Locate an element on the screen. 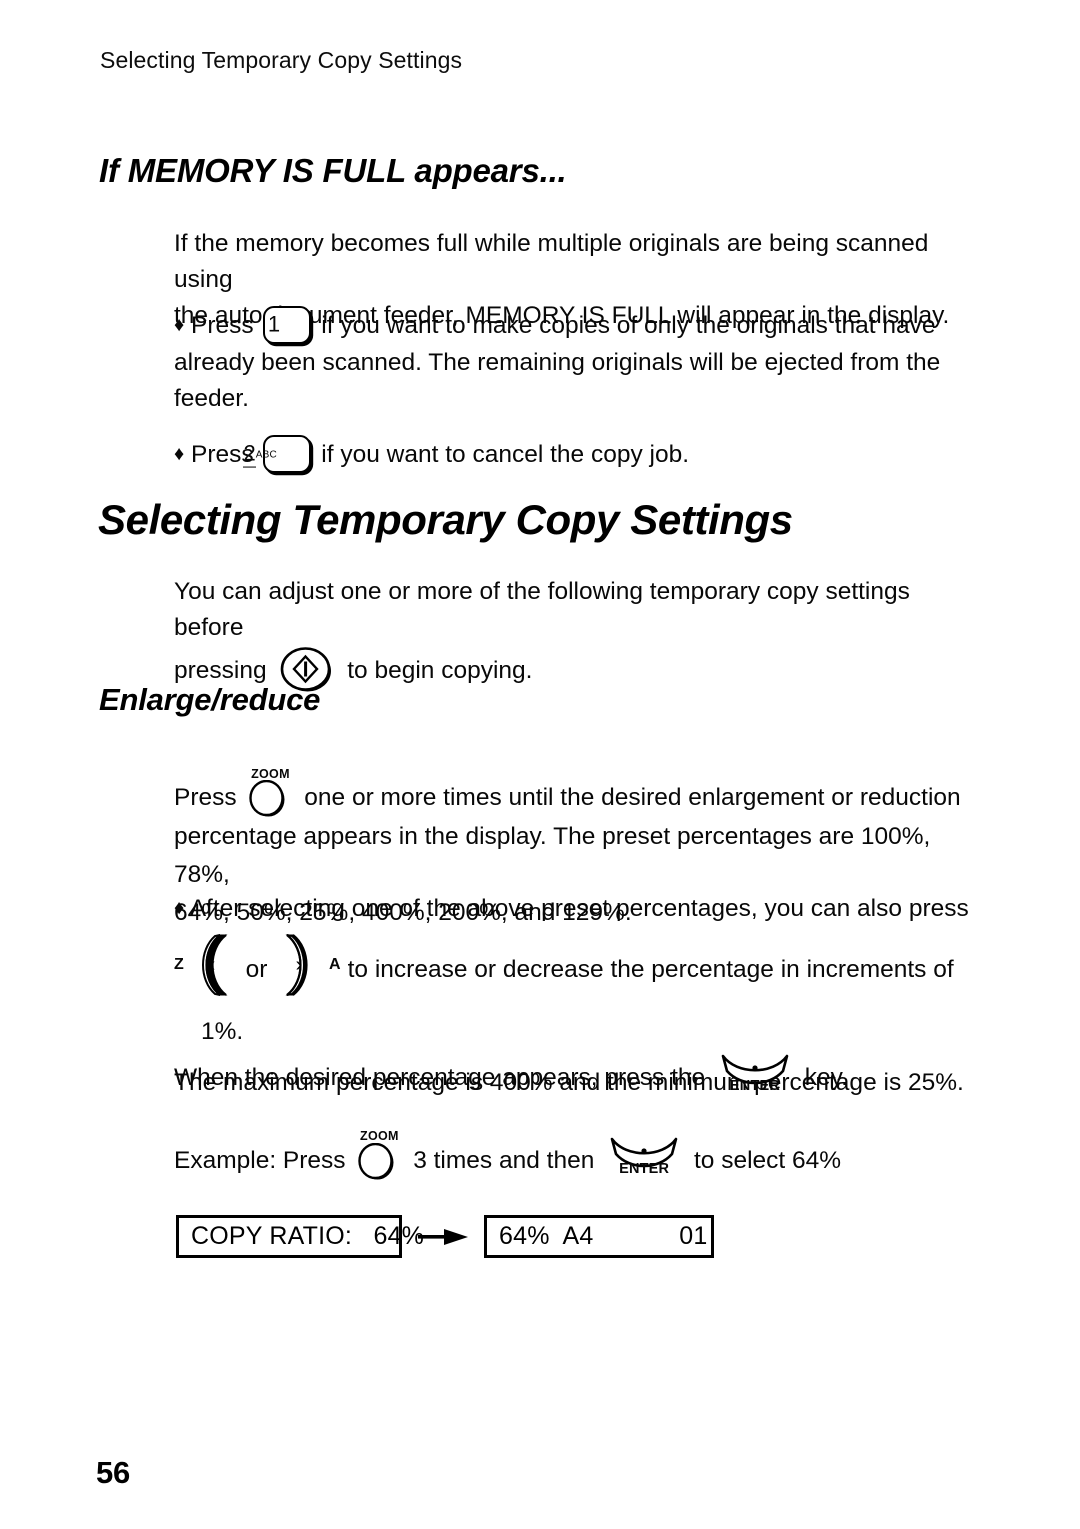  display-copy-ratio: COPY RATIO: 64% is located at coordinates (300, 1236).